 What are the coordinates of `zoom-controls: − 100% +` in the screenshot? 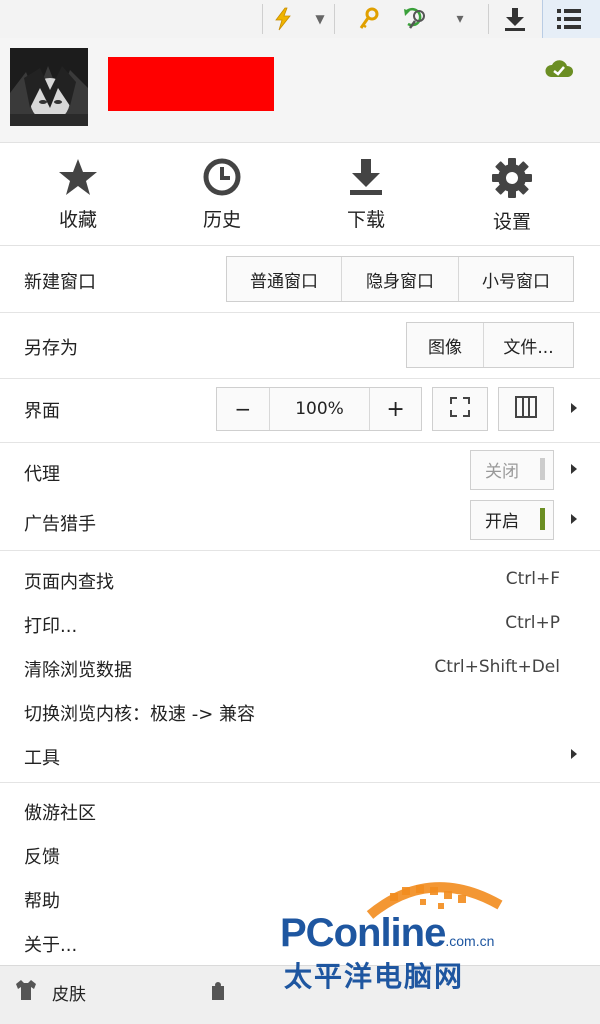 It's located at (319, 409).